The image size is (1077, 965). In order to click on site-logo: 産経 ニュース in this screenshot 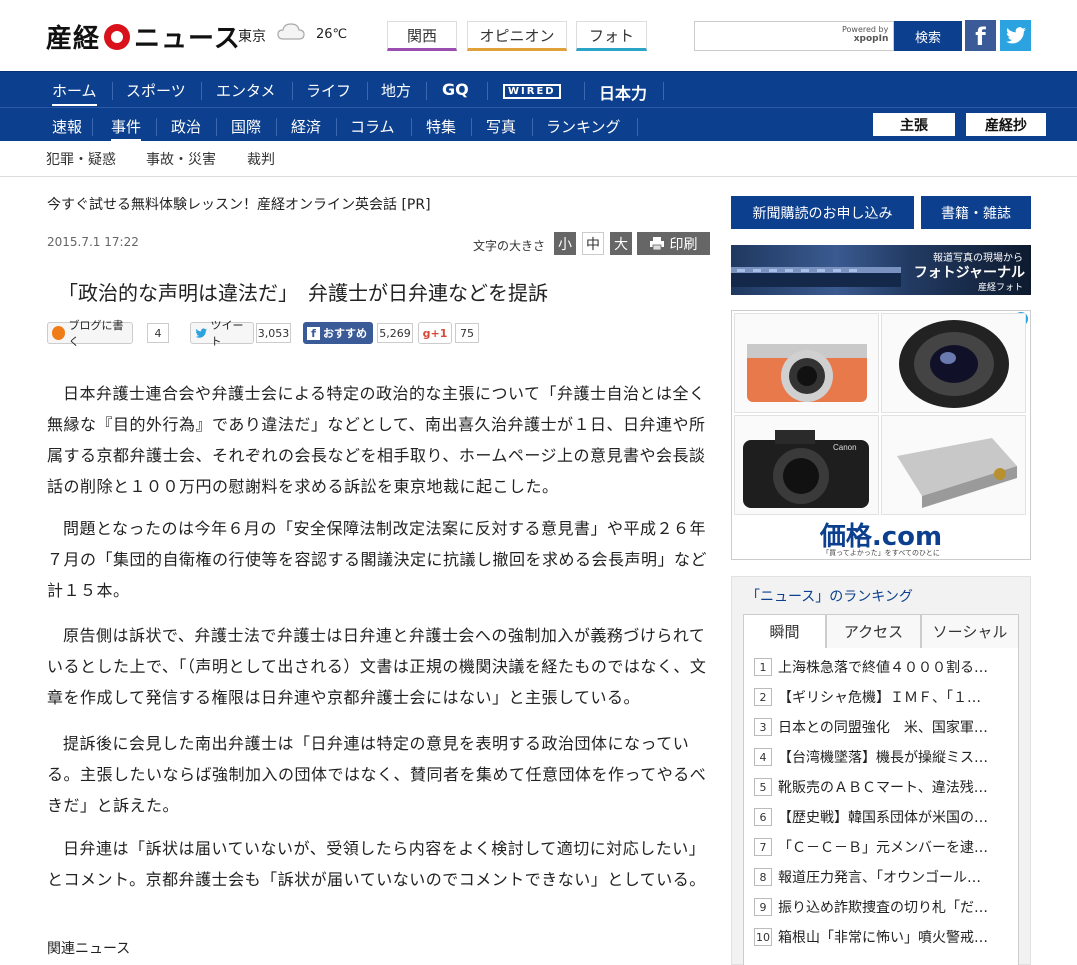, I will do `click(143, 36)`.